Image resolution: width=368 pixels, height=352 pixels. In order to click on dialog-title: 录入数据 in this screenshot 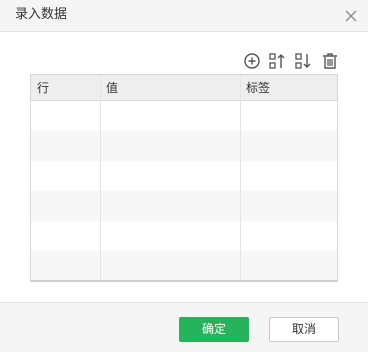, I will do `click(41, 14)`.